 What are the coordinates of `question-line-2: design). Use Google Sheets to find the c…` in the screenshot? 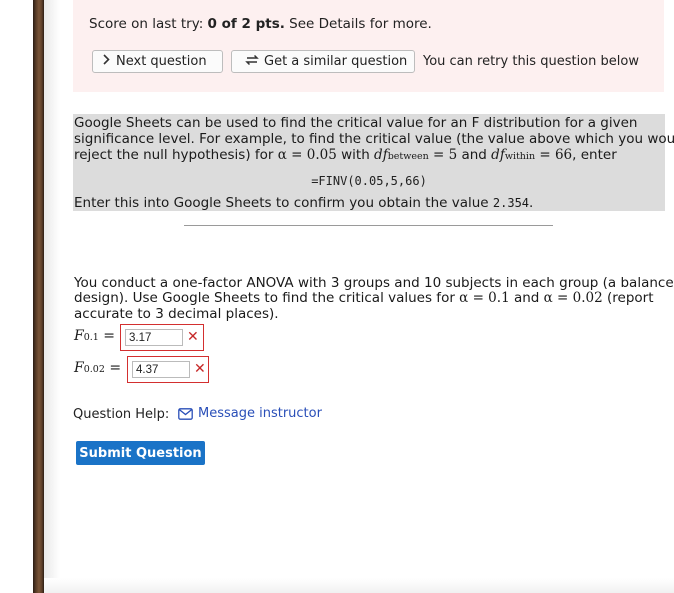 It's located at (364, 298).